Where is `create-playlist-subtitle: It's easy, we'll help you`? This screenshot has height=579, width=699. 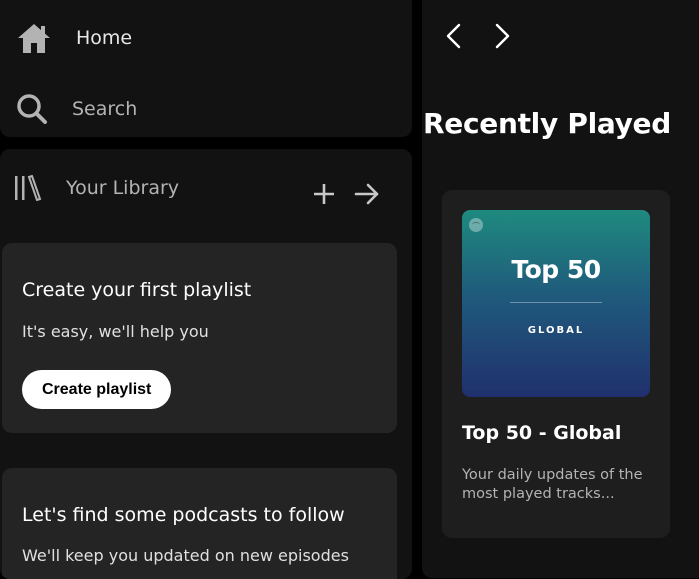 create-playlist-subtitle: It's easy, we'll help you is located at coordinates (115, 331).